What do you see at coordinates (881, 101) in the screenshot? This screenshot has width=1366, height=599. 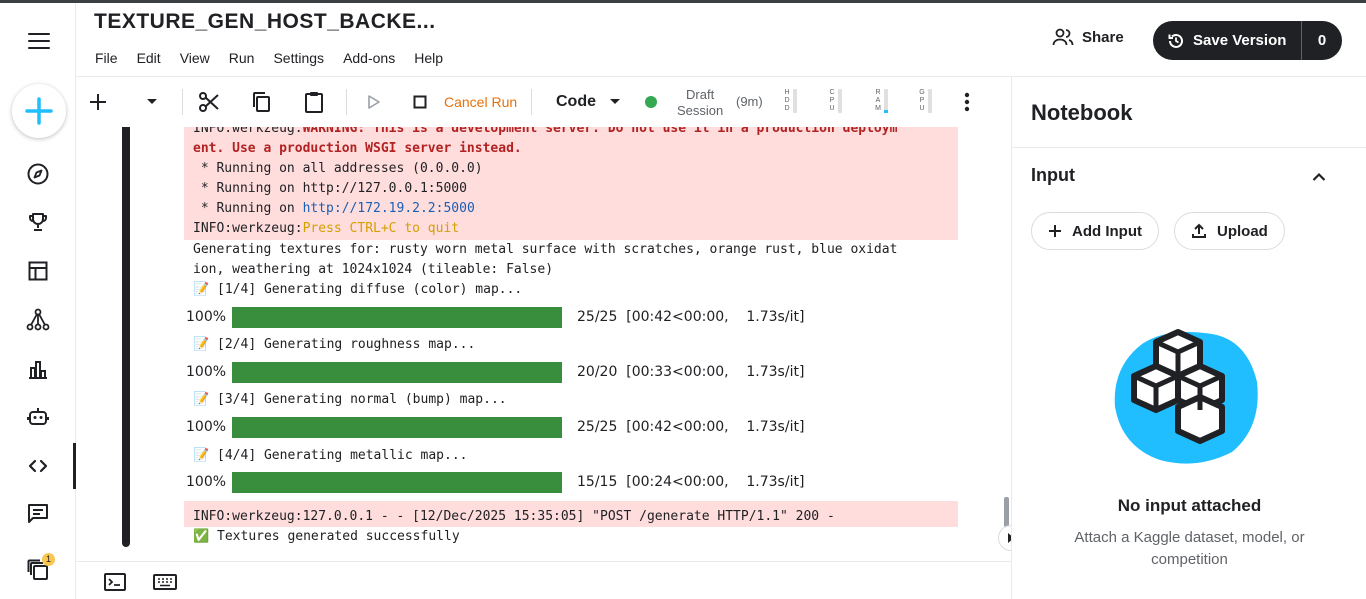 I see `ram-meter: RAM` at bounding box center [881, 101].